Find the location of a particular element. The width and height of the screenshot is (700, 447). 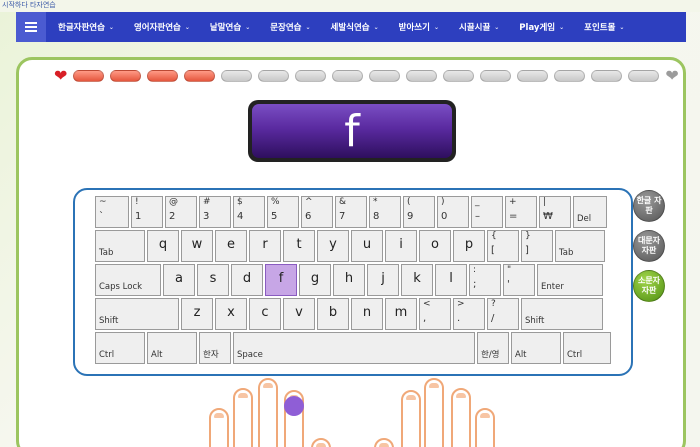

key-u: u is located at coordinates (367, 246).